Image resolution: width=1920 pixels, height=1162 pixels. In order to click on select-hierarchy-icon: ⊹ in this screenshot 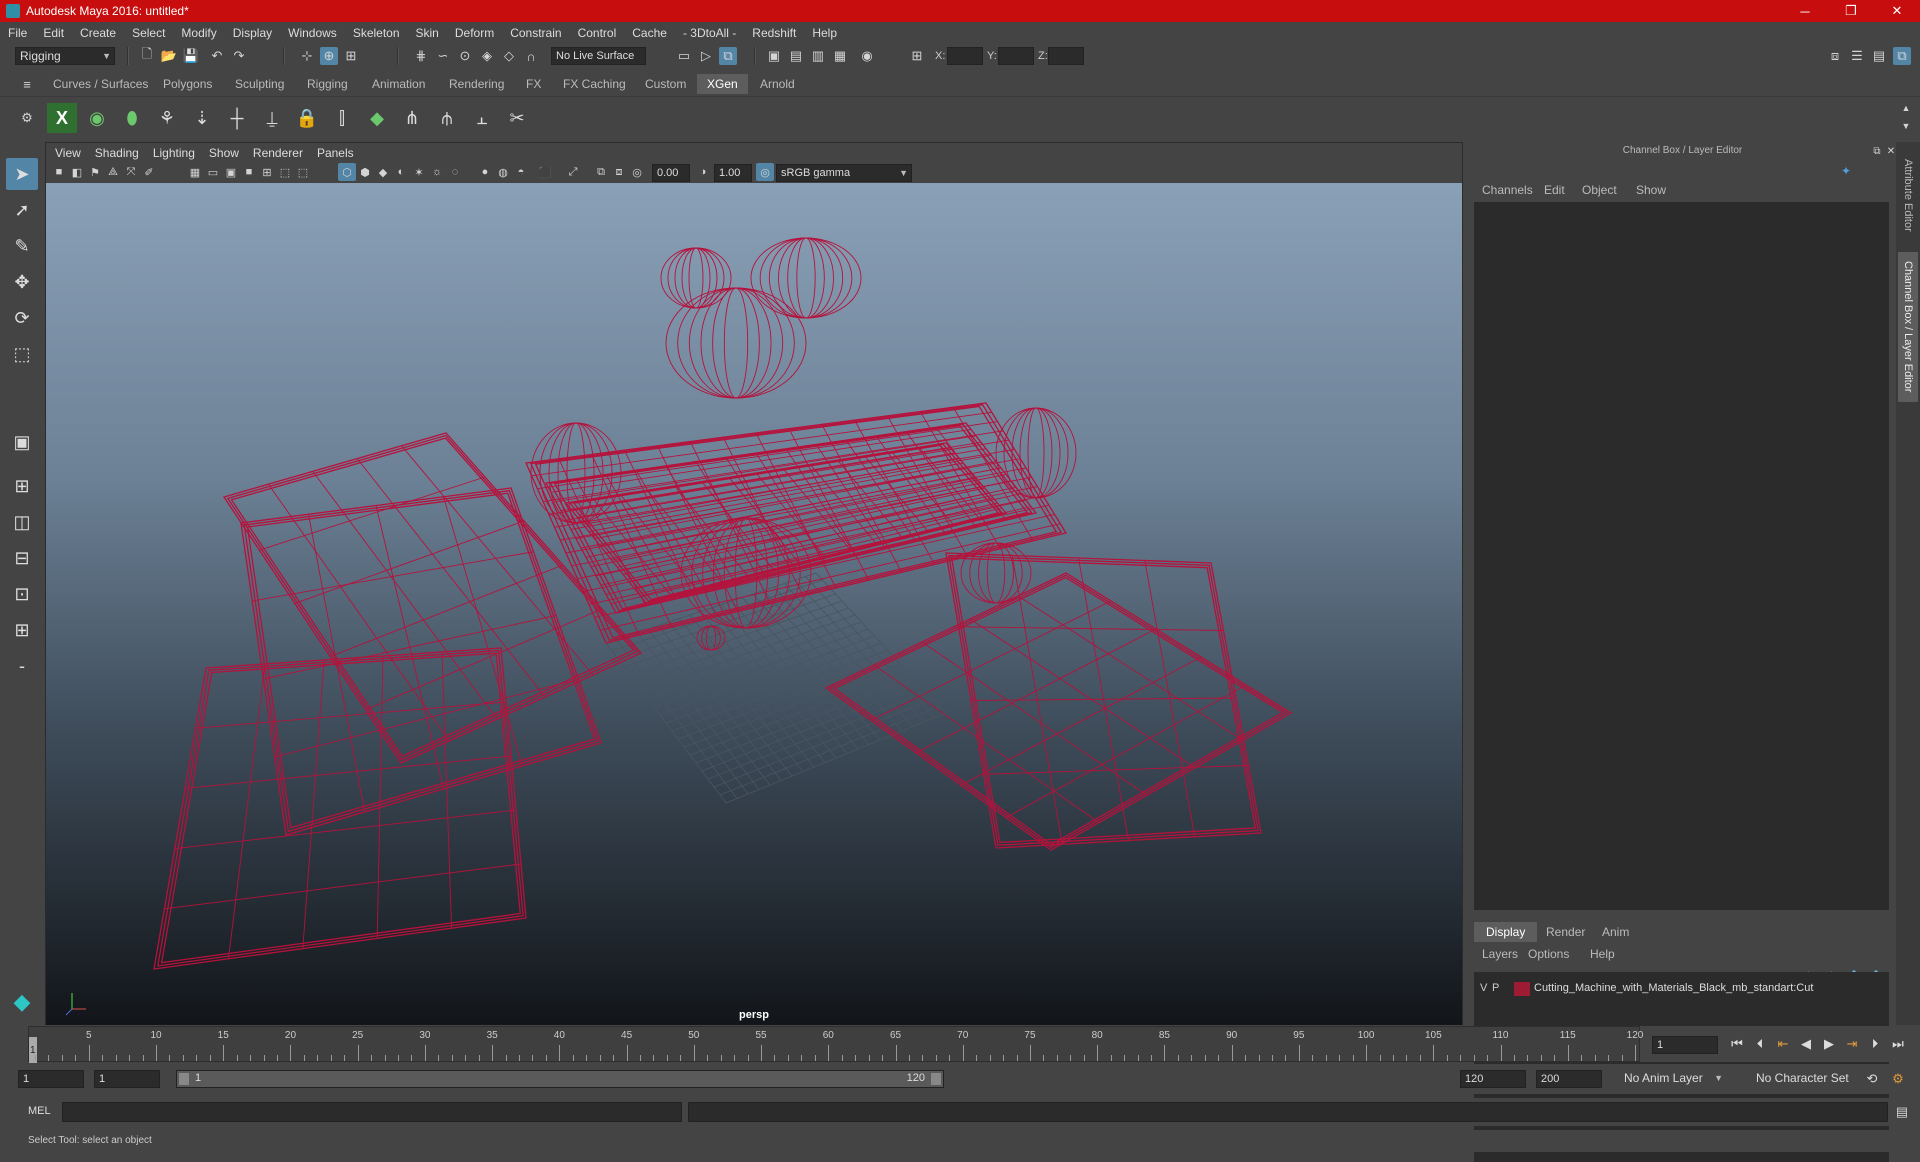, I will do `click(307, 56)`.